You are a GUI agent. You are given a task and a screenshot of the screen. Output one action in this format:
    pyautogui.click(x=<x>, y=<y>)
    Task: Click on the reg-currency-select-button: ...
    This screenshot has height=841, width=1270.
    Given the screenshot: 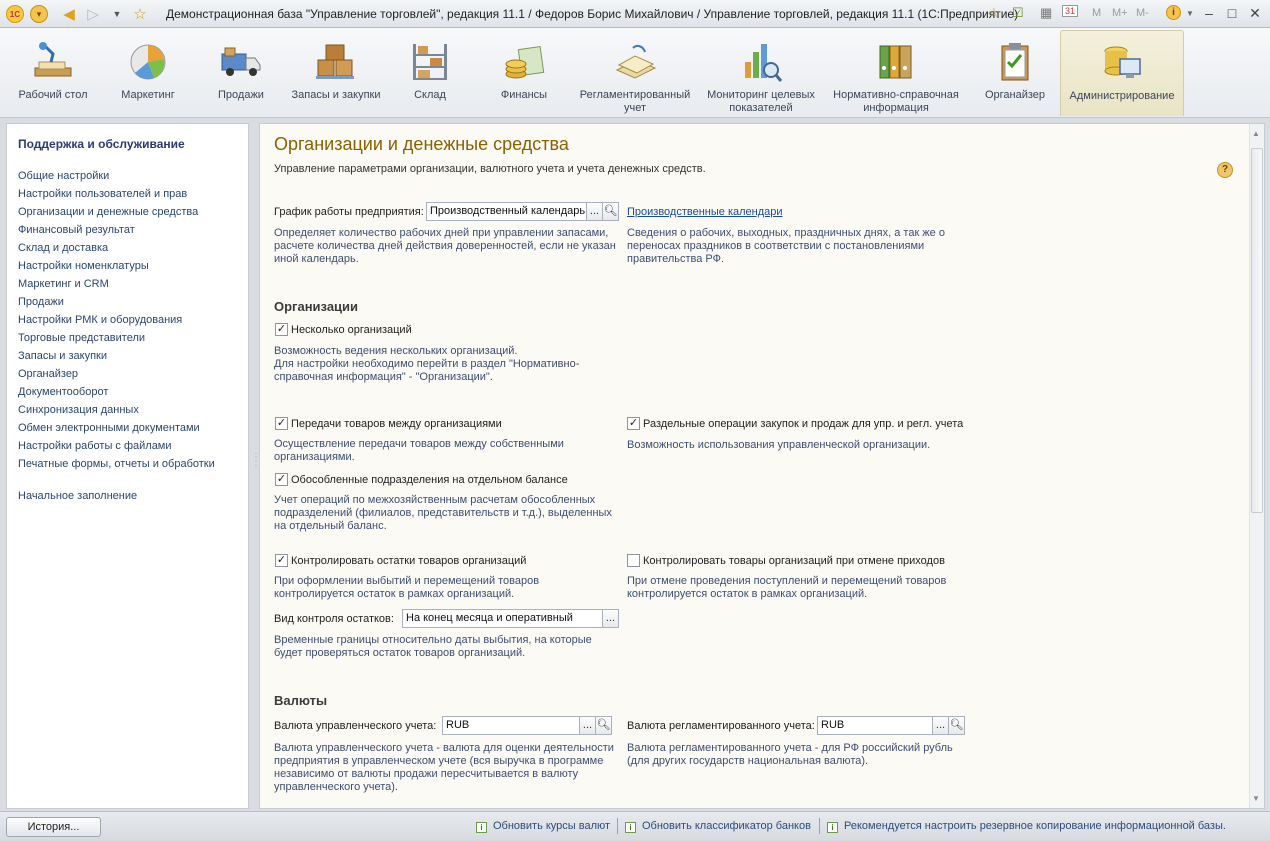 What is the action you would take?
    pyautogui.click(x=940, y=725)
    